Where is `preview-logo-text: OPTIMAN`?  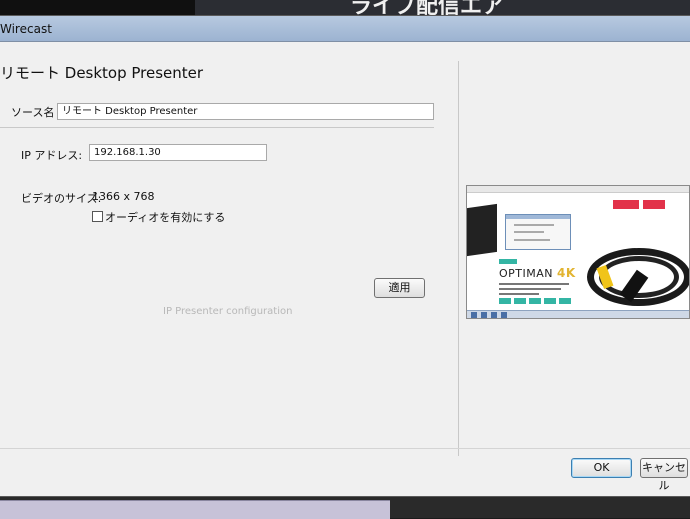
preview-logo-text: OPTIMAN is located at coordinates (526, 273).